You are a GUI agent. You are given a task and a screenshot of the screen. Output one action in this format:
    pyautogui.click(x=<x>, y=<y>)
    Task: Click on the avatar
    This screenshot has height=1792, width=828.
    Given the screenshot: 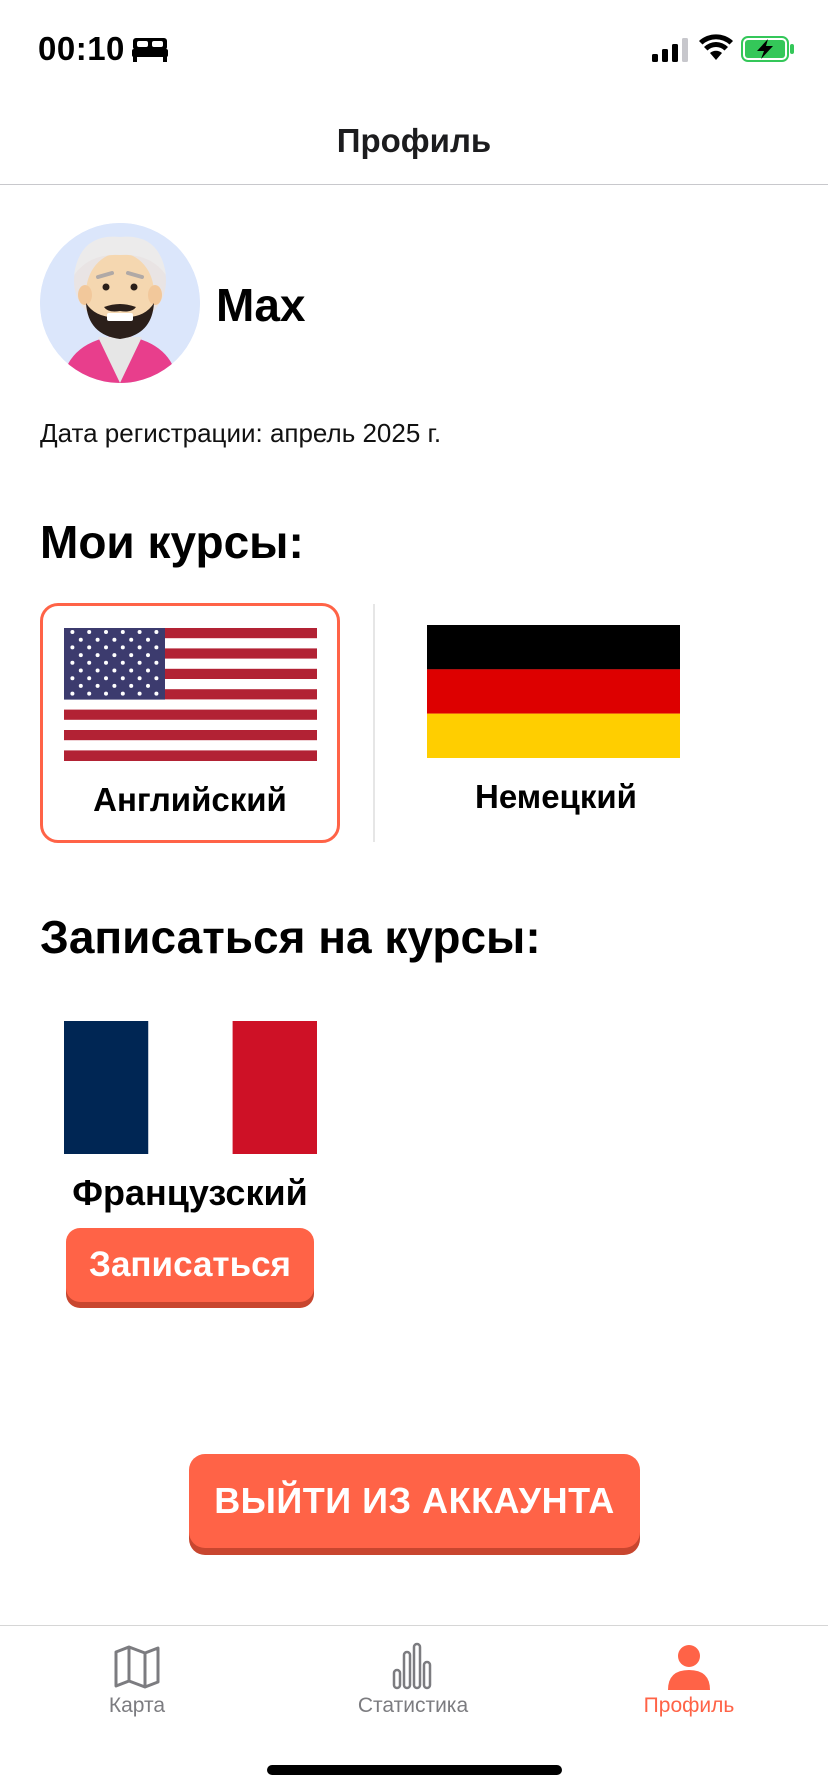 What is the action you would take?
    pyautogui.click(x=120, y=303)
    